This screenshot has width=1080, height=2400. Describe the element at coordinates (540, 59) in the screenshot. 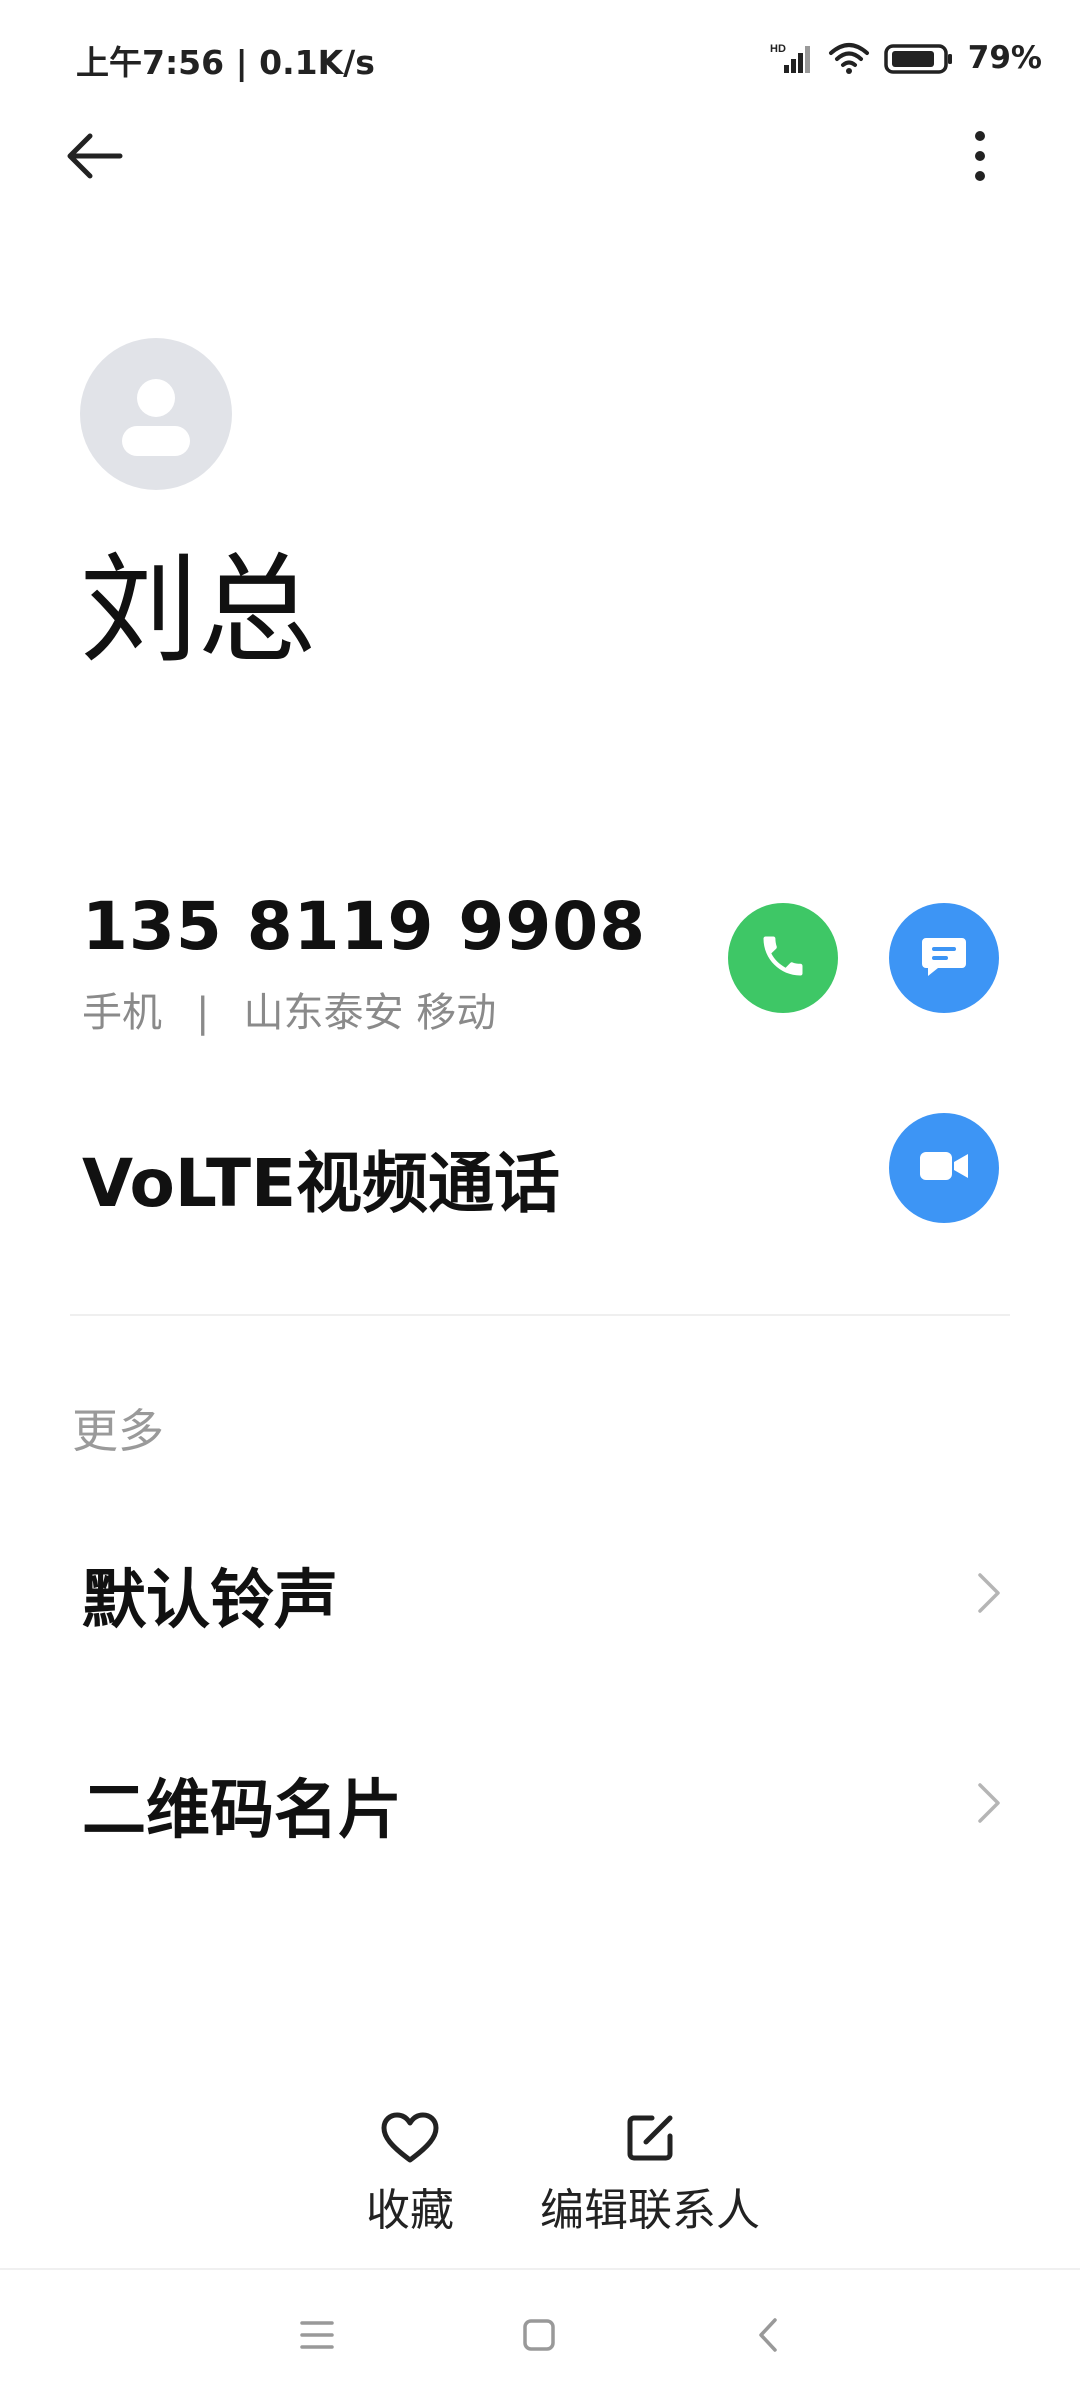

I see `status-bar: 上午7:56 | 0.1K/s HD 79%` at that location.